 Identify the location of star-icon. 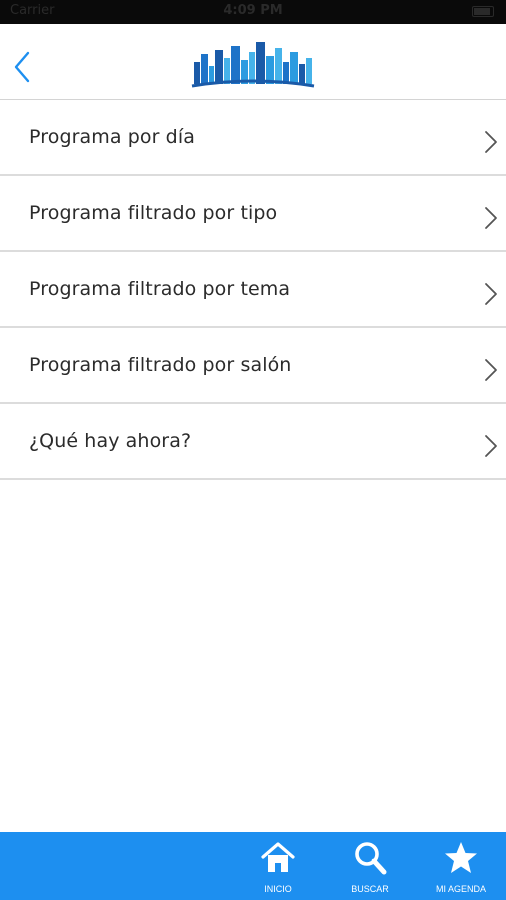
(461, 857).